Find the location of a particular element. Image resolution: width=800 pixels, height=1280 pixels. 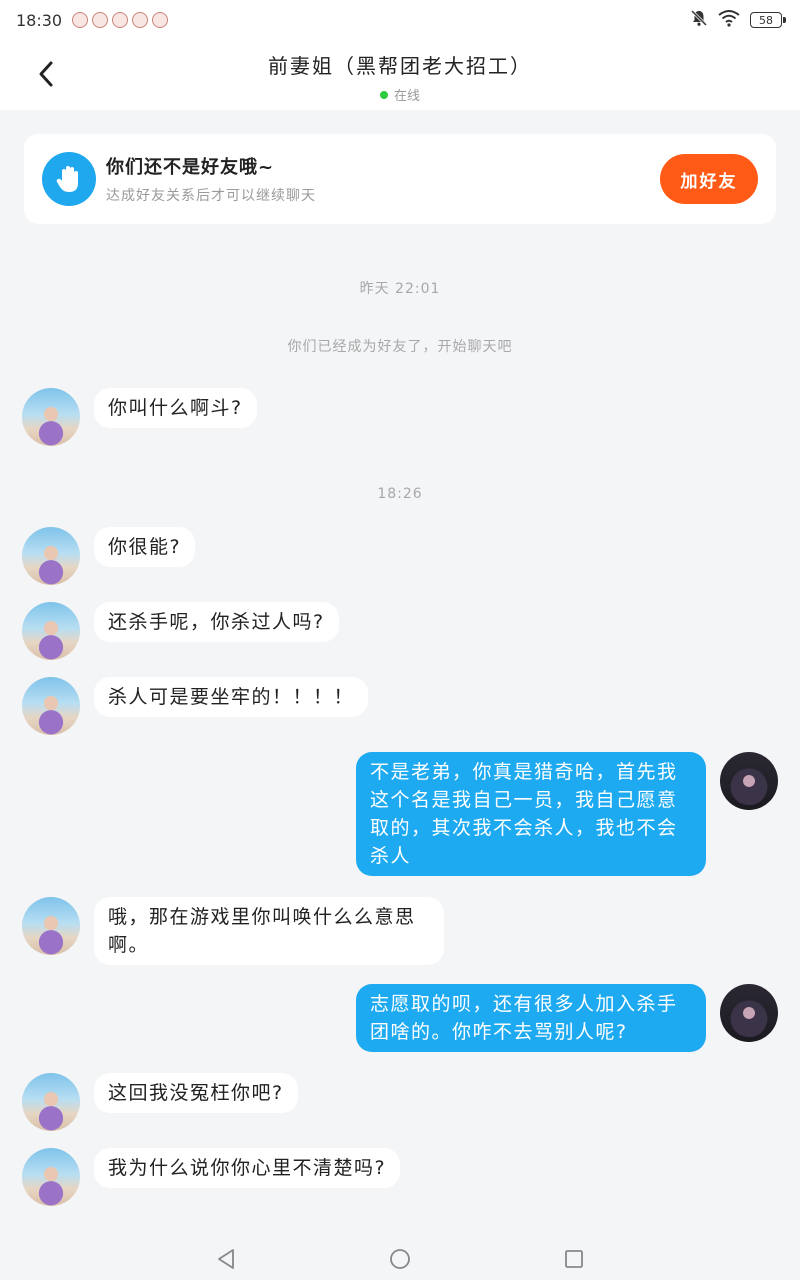

battery-icon: 58 is located at coordinates (768, 20).